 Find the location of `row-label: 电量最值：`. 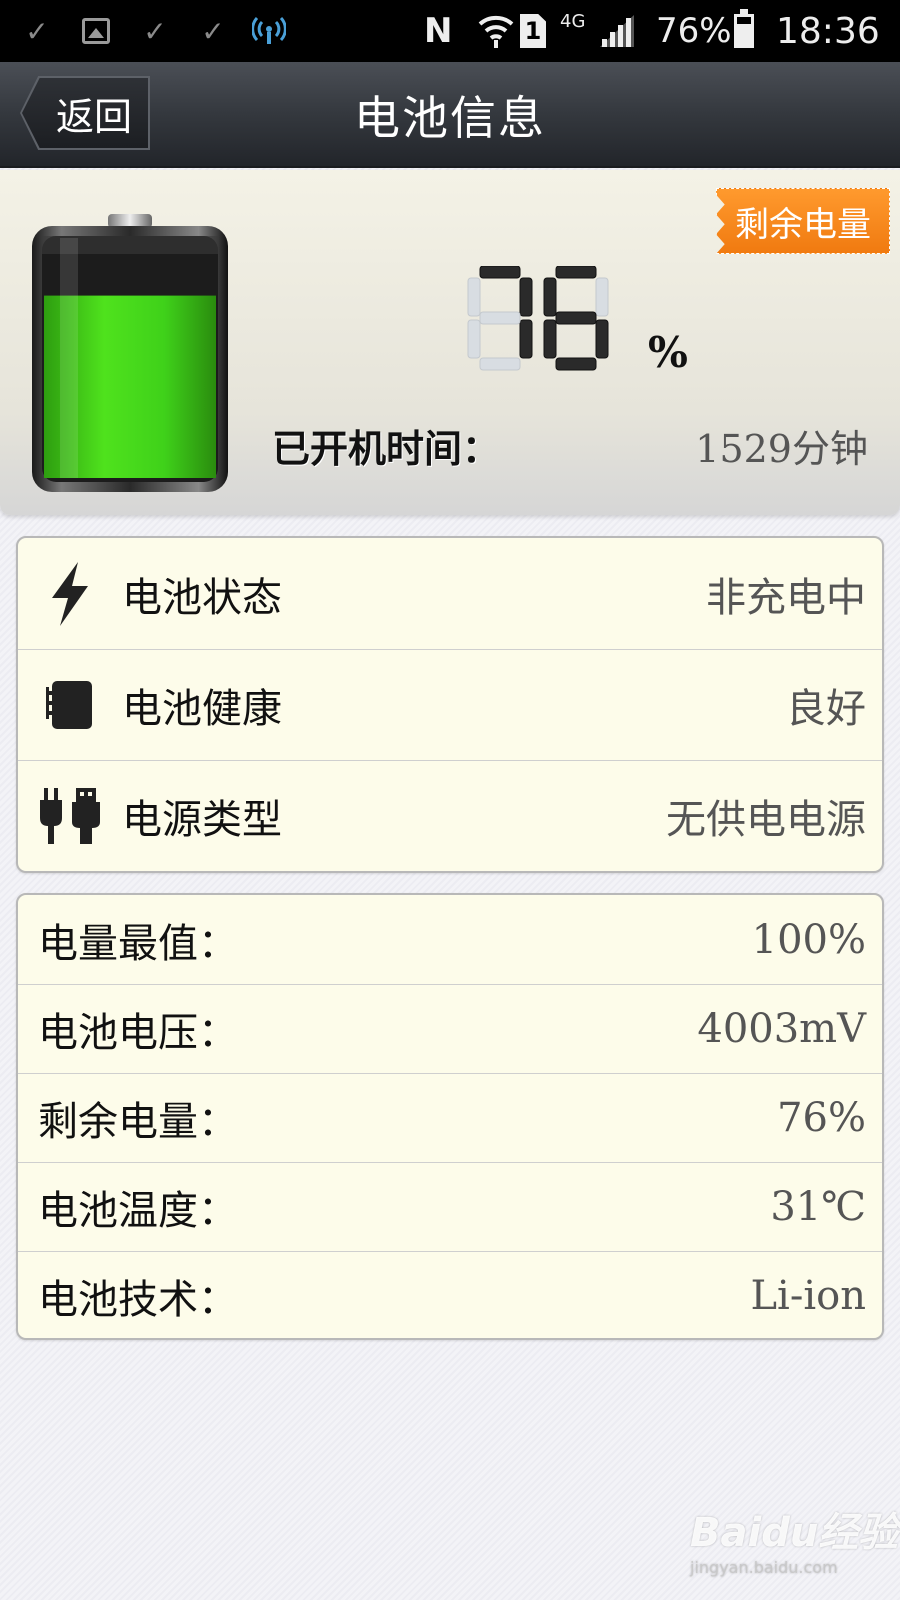

row-label: 电量最值： is located at coordinates (138, 943).